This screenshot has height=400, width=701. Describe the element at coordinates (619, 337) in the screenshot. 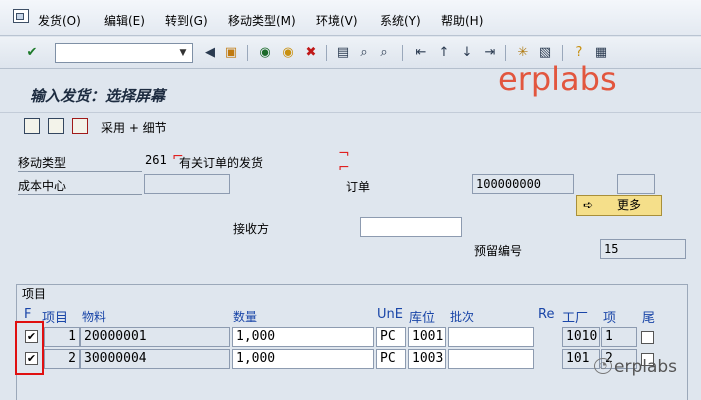

I see `line-field: 1` at that location.